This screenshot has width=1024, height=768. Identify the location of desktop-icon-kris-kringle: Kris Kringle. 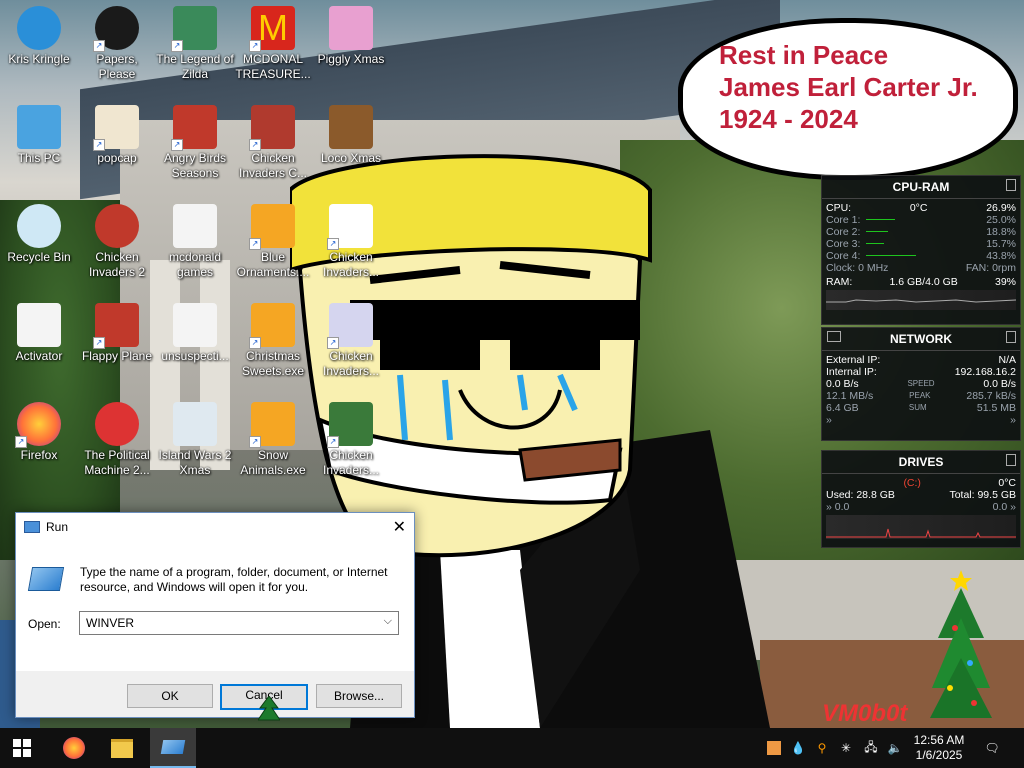
(39, 36).